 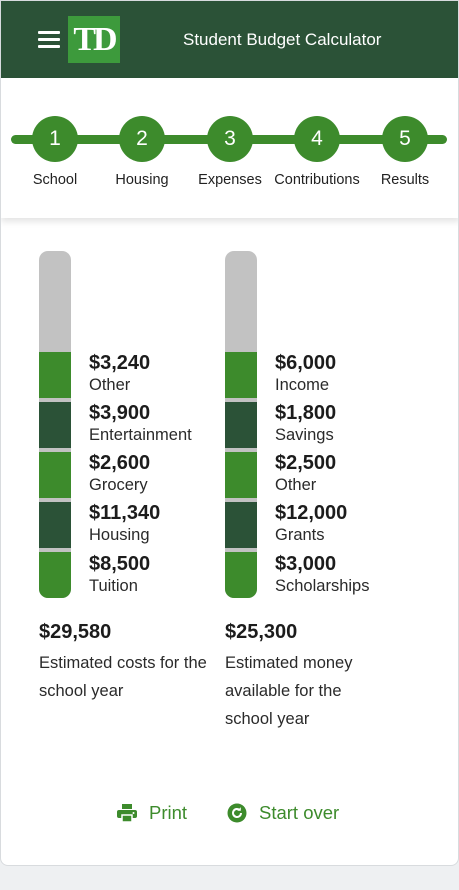 I want to click on money-label: Income, so click(x=302, y=385).